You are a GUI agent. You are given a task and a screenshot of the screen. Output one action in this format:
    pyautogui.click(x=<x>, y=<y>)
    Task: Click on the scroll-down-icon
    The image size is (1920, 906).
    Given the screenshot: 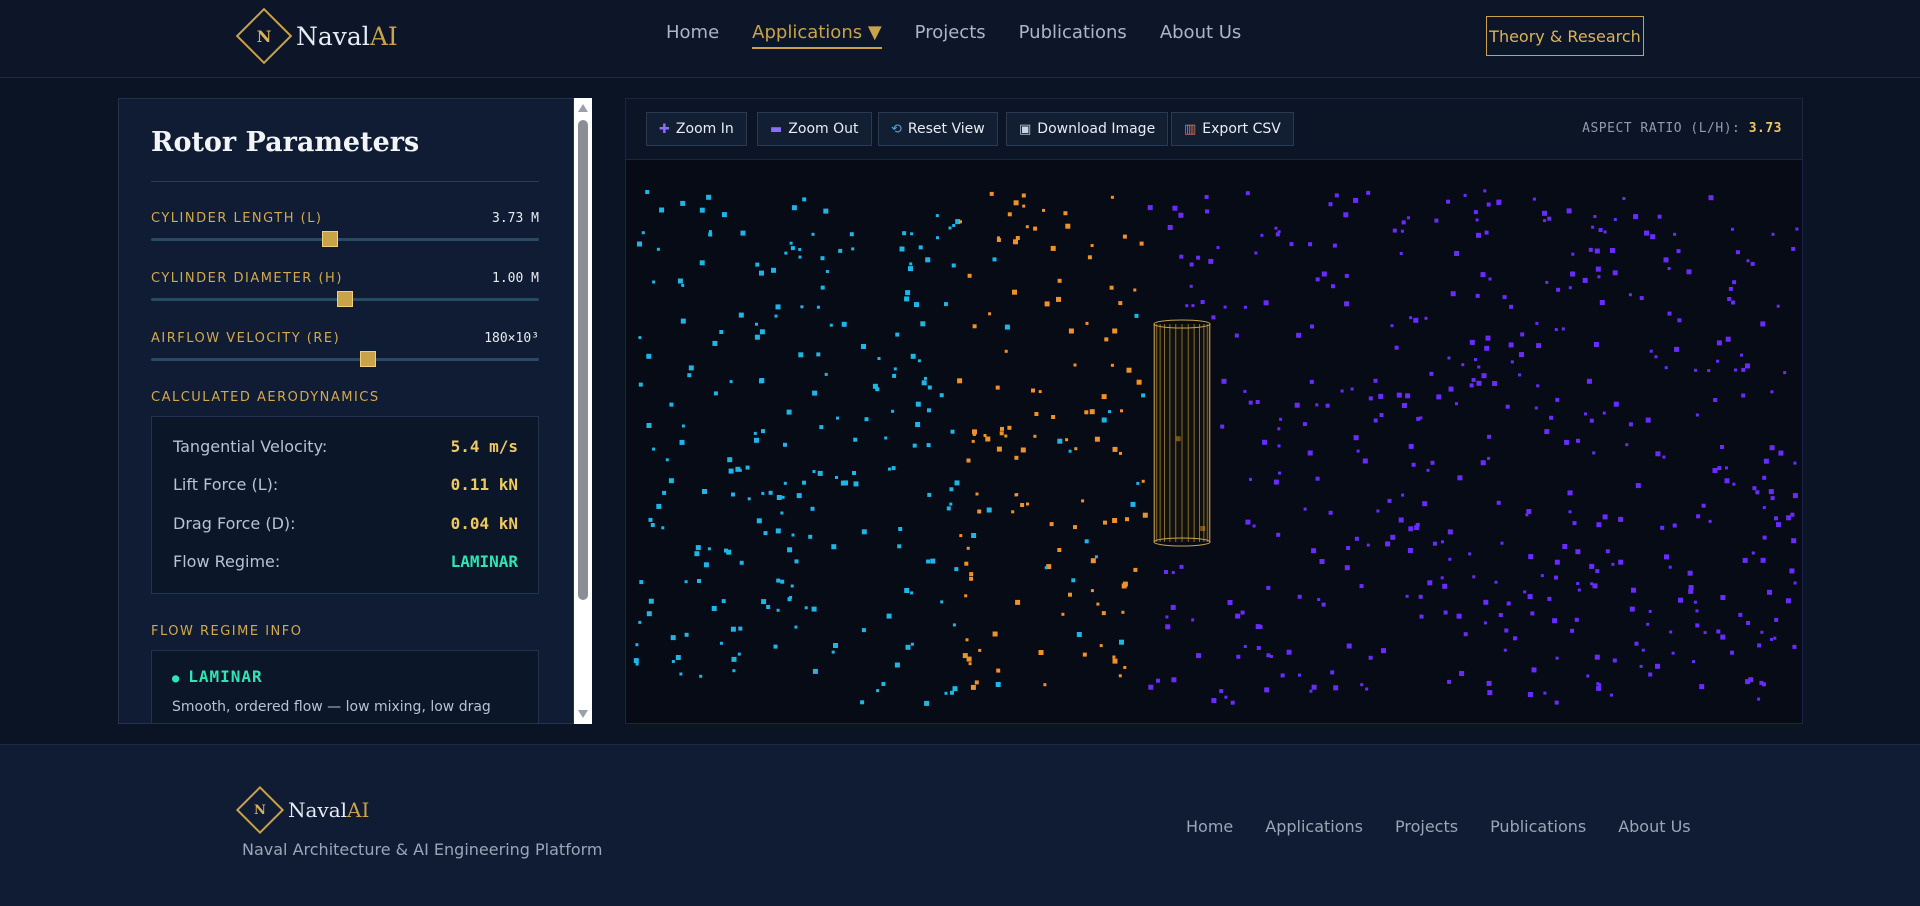 What is the action you would take?
    pyautogui.click(x=583, y=714)
    